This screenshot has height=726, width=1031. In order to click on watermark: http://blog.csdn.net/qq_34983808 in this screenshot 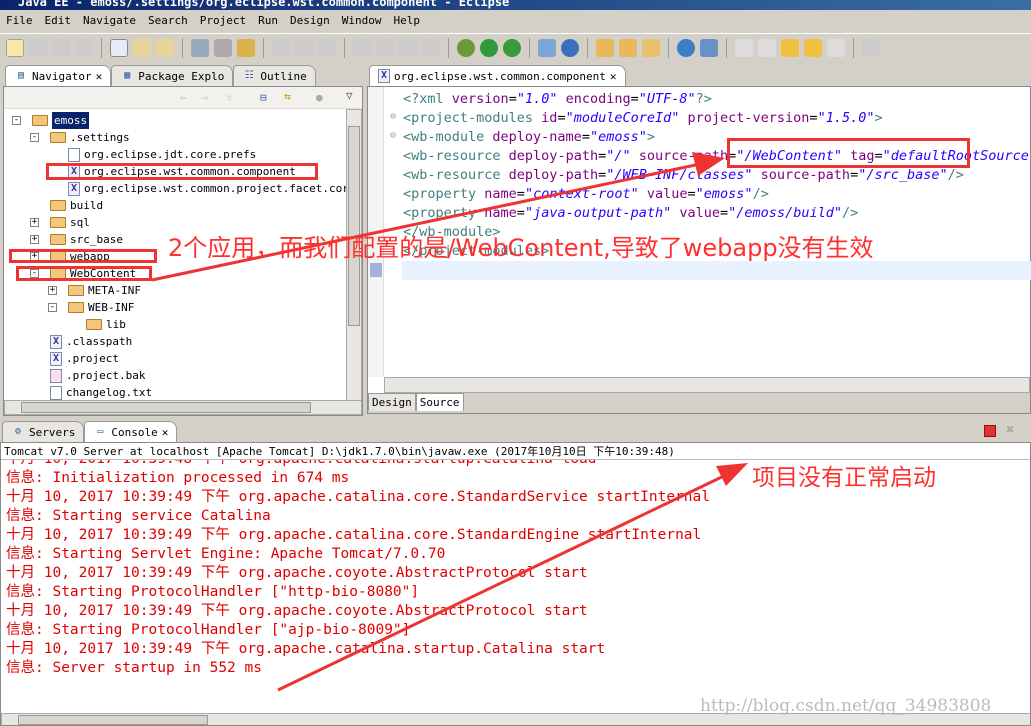, I will do `click(846, 706)`.